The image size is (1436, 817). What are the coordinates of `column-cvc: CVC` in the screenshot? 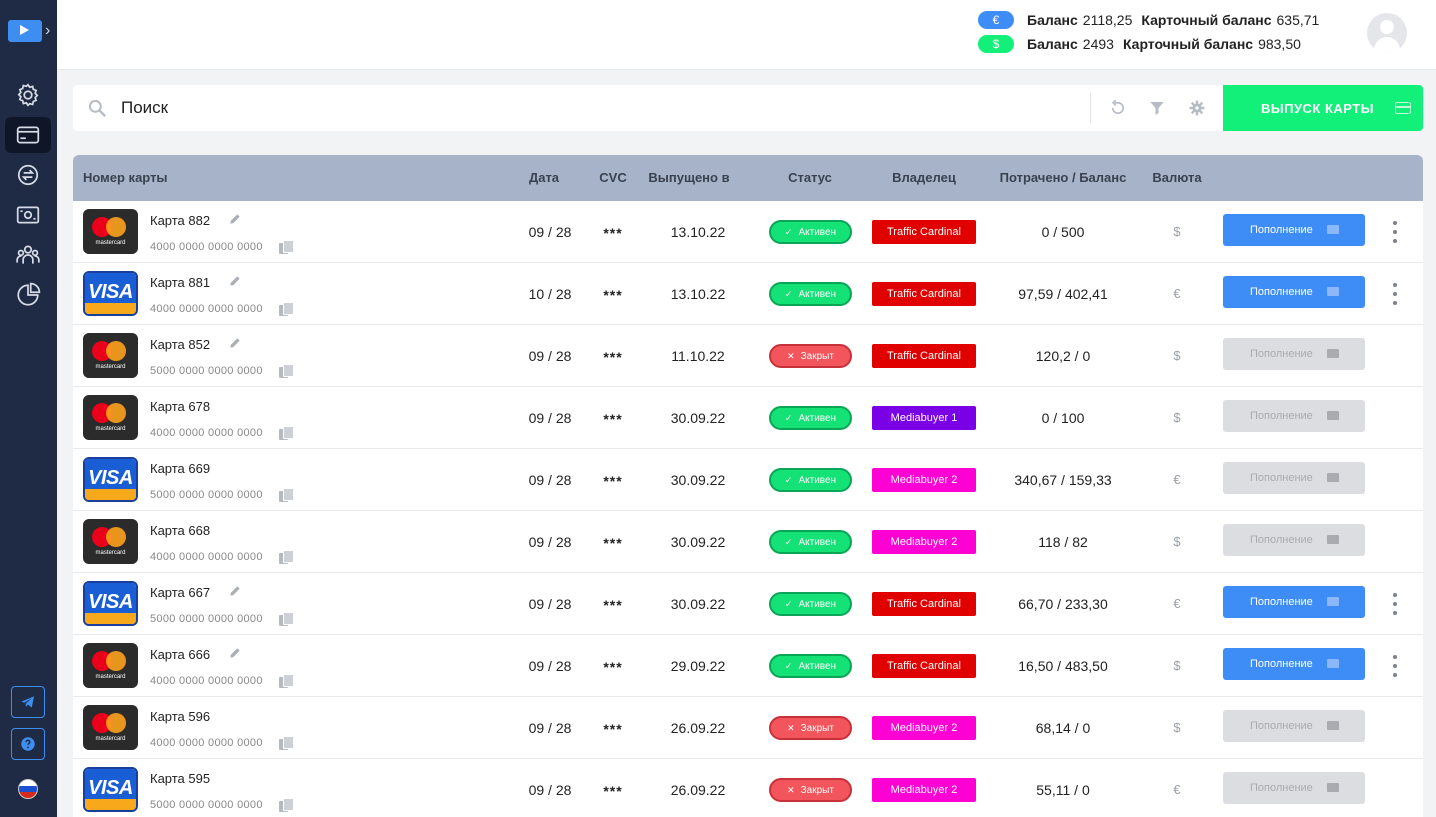 It's located at (612, 177).